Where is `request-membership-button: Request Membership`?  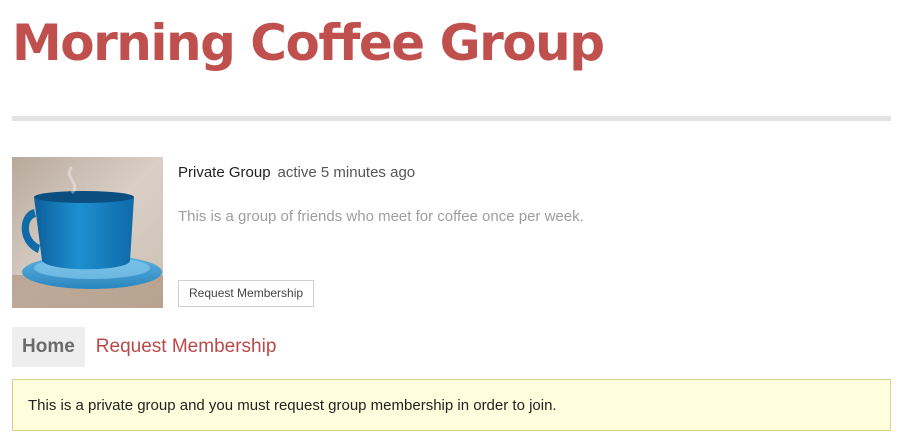
request-membership-button: Request Membership is located at coordinates (246, 293).